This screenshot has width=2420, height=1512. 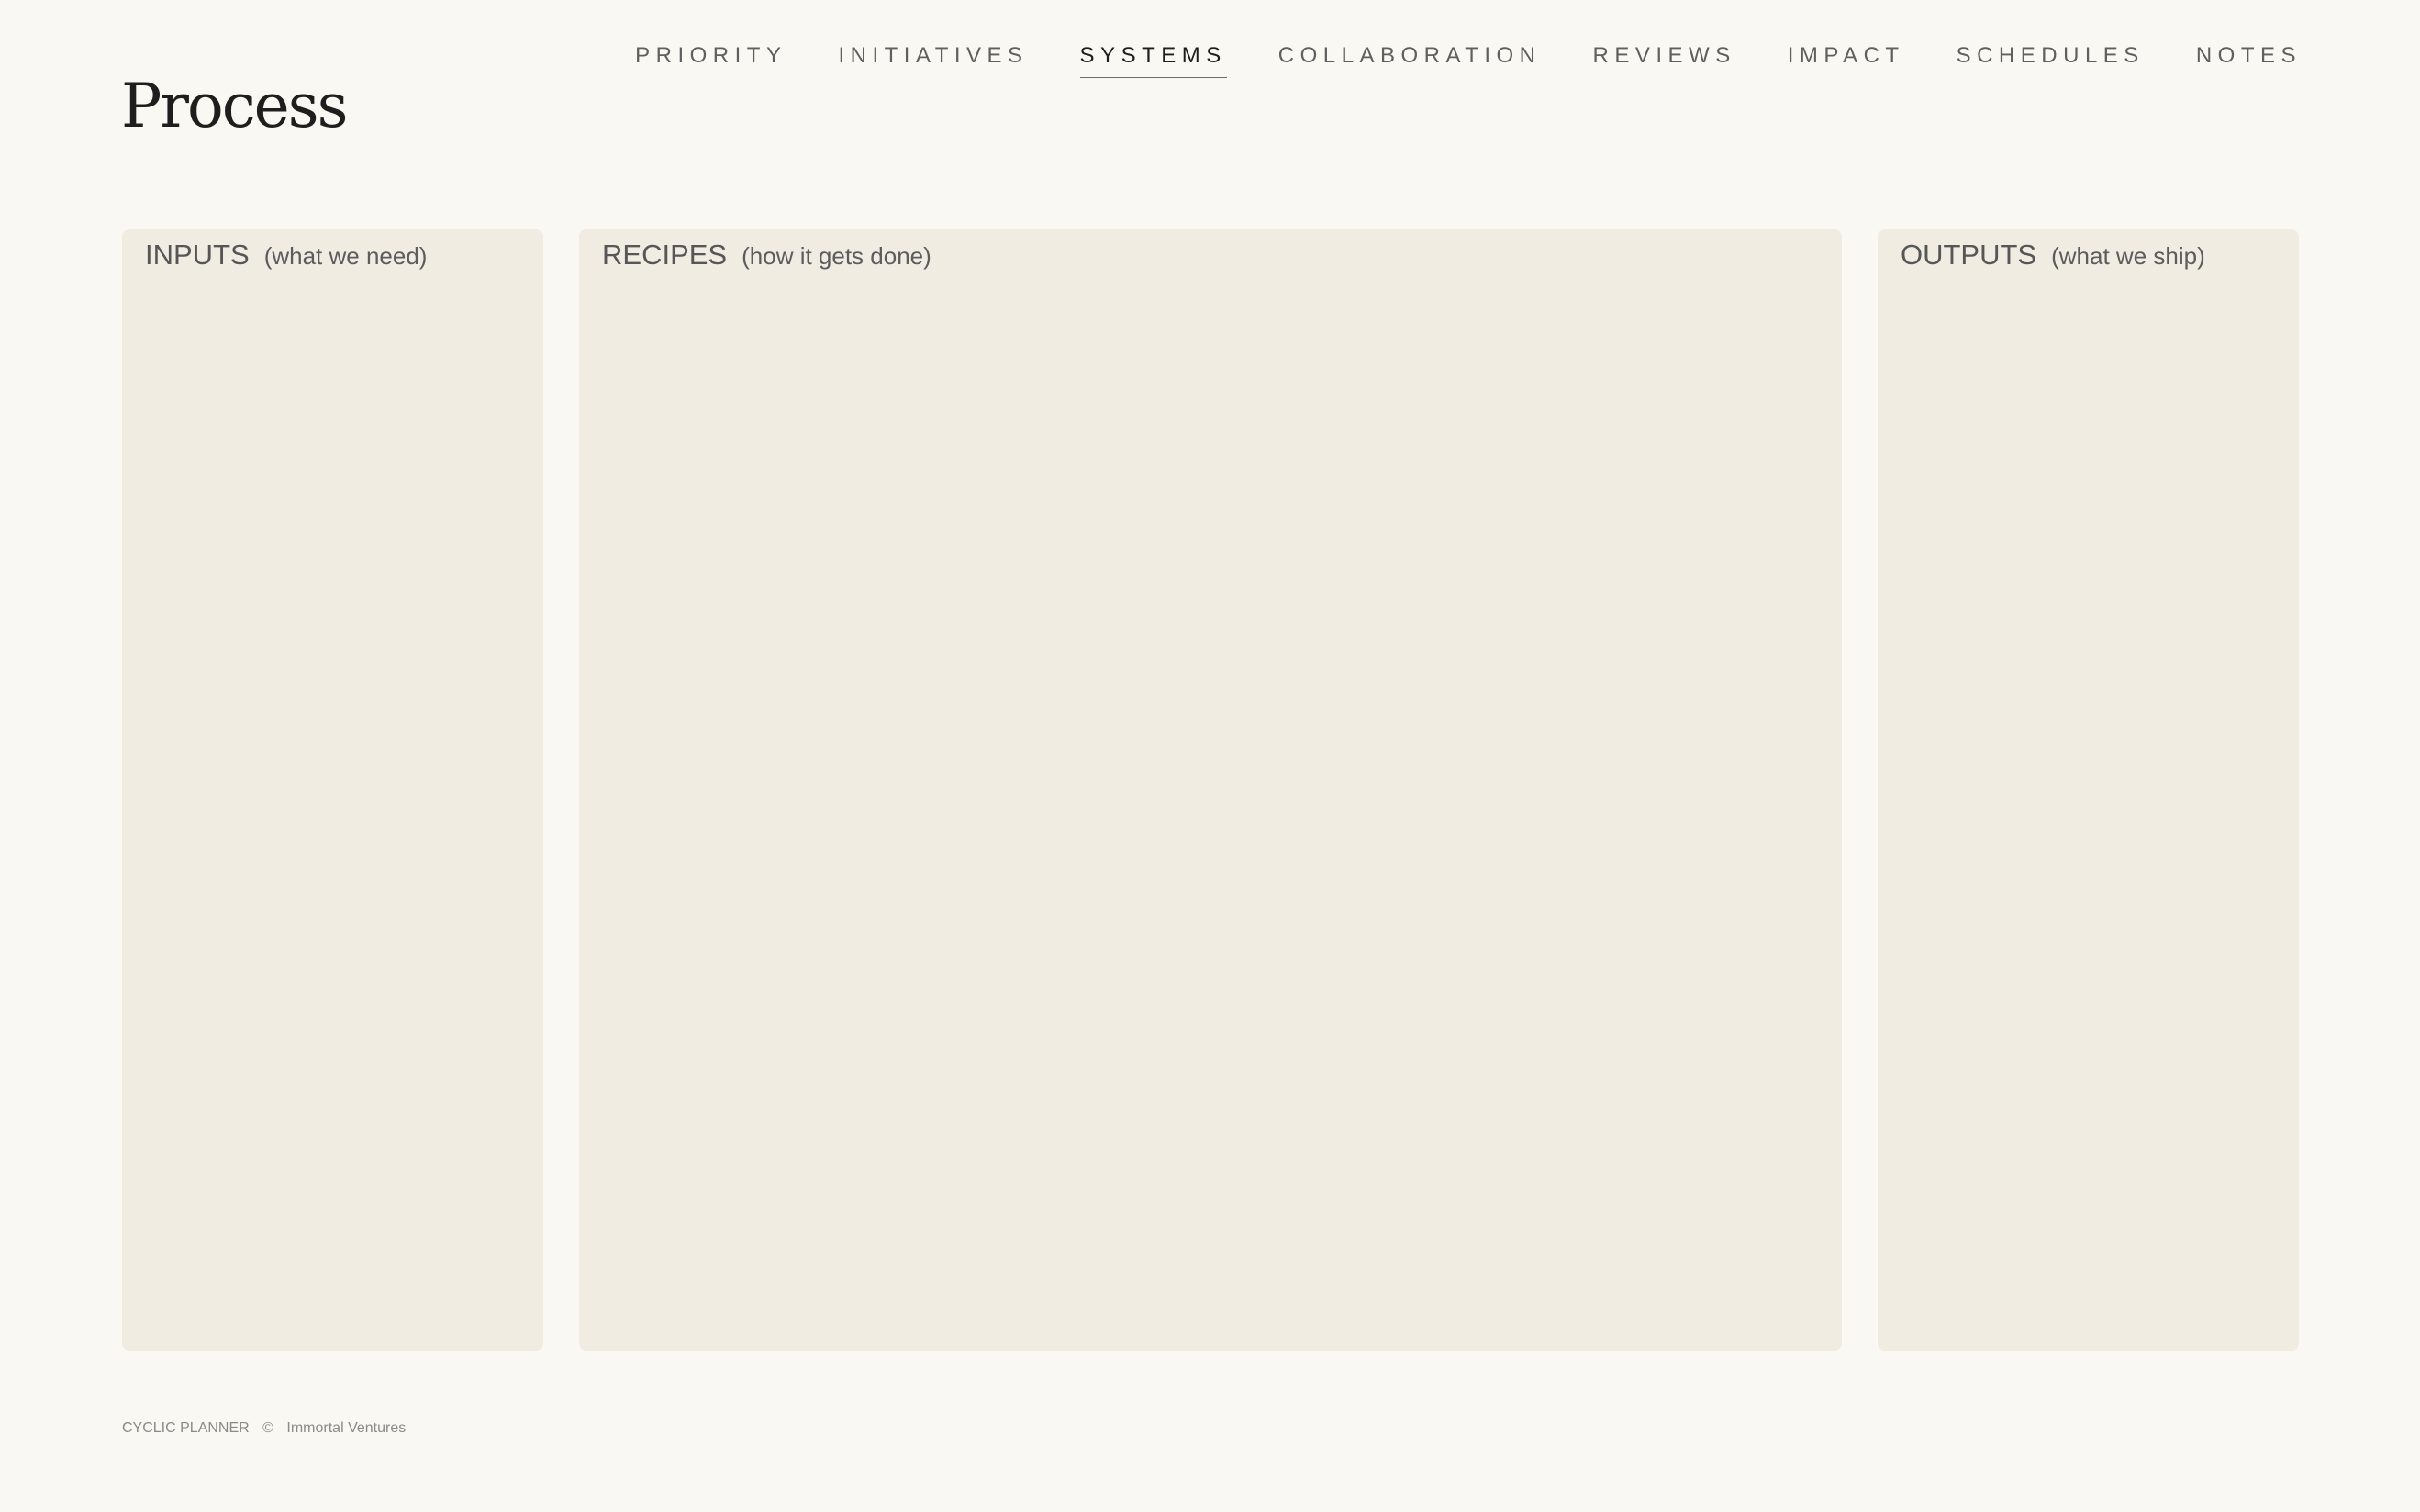 I want to click on nav-item-priority: PRIORITY, so click(x=710, y=61).